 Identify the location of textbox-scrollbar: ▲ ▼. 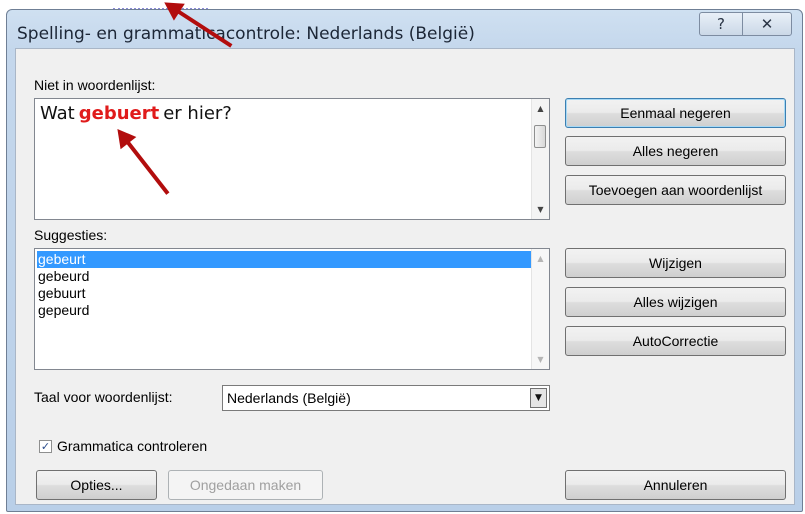
(540, 159).